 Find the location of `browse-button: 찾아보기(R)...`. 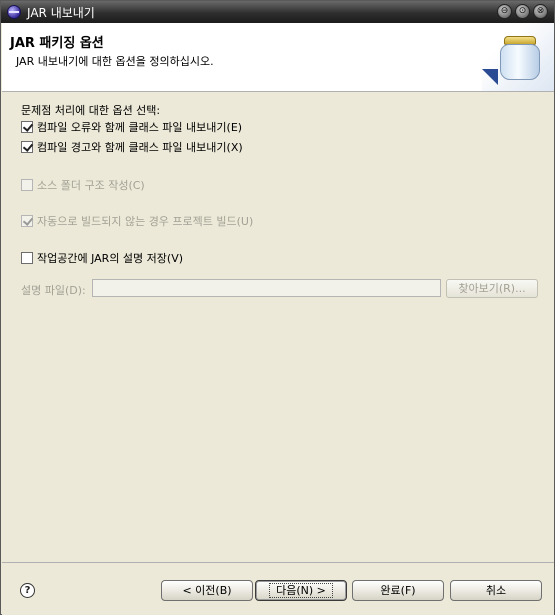

browse-button: 찾아보기(R)... is located at coordinates (492, 288).